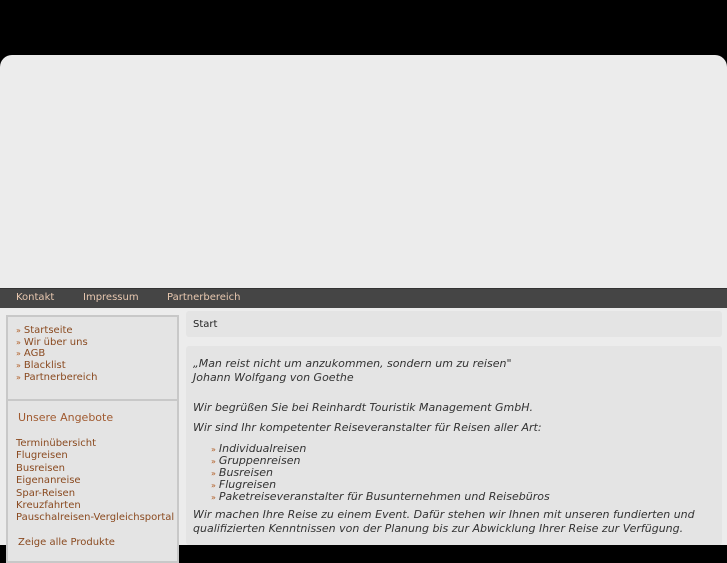  I want to click on top-nav: Kontakt Impressum Partnerbereich, so click(363, 298).